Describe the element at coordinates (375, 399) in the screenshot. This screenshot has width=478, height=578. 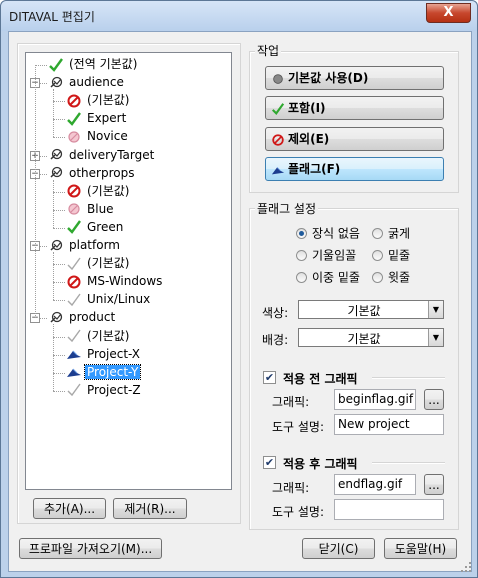
I see `before-graphic-input: beginflag.gif` at that location.